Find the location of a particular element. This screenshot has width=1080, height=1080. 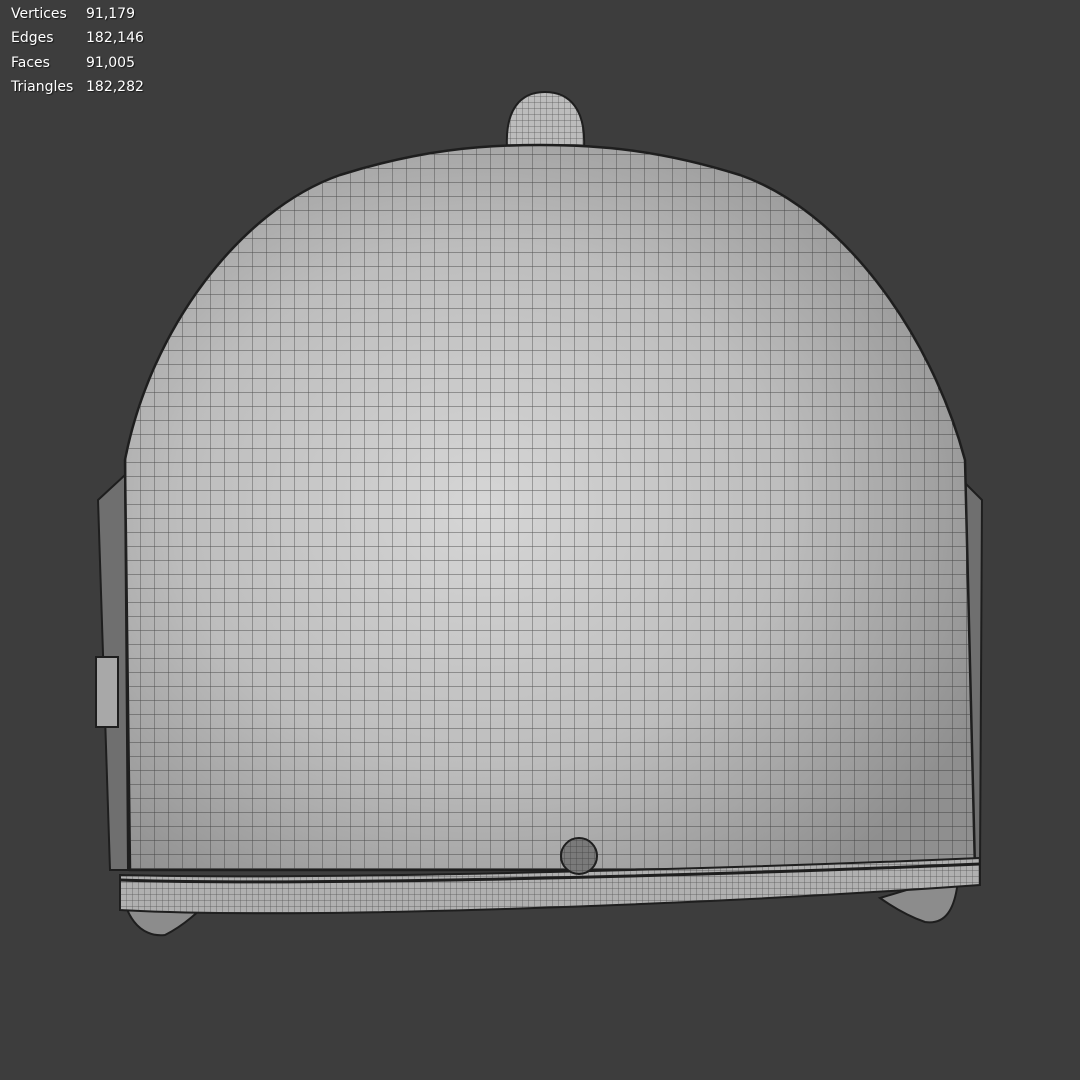

stat-label: Faces is located at coordinates (30, 62).